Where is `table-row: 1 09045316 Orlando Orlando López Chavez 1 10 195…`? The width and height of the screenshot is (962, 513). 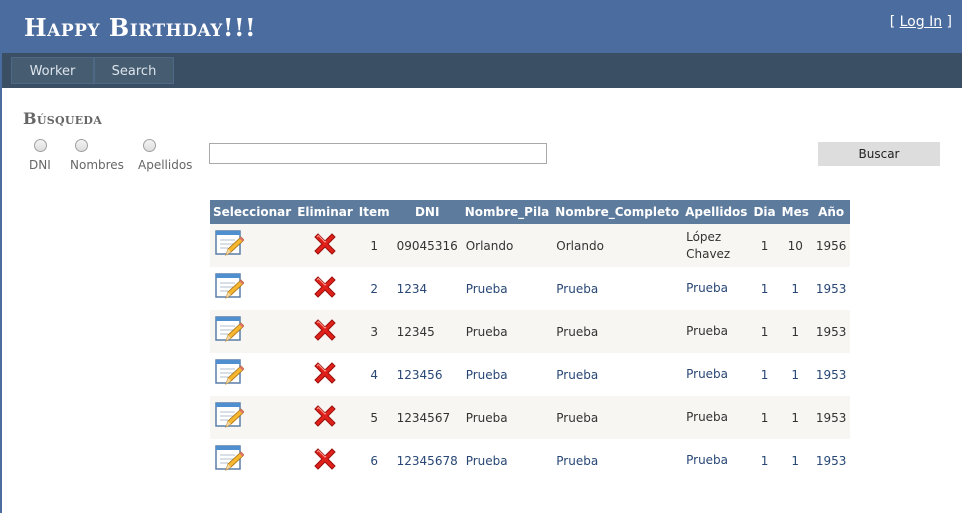 table-row: 1 09045316 Orlando Orlando López Chavez 1 10 195… is located at coordinates (530, 245).